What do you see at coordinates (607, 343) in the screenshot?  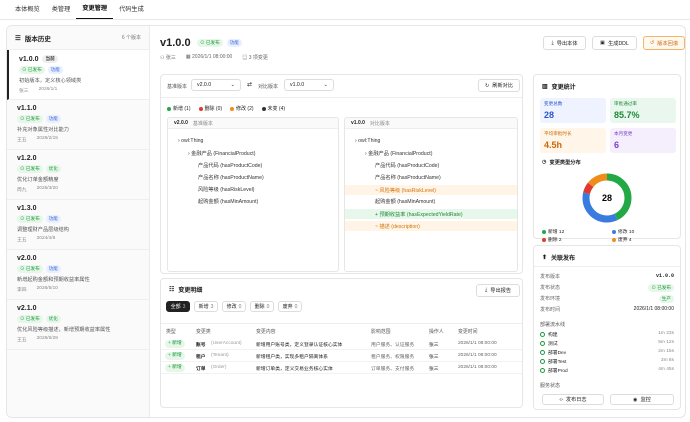 I see `pipeline-step: 测试 5m 12s` at bounding box center [607, 343].